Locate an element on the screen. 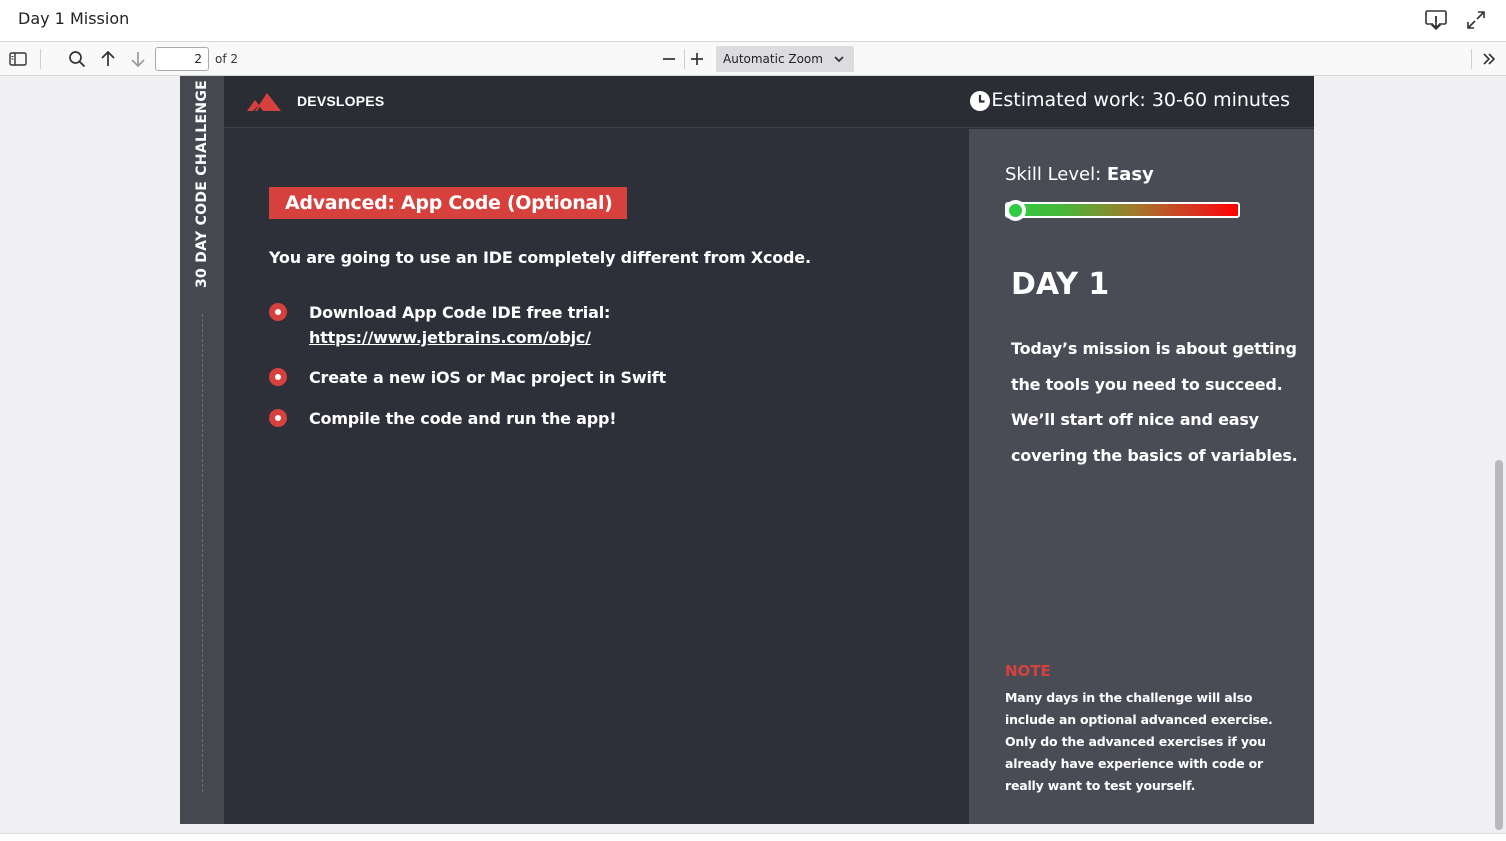 Image resolution: width=1506 pixels, height=841 pixels. plus-icon is located at coordinates (697, 59).